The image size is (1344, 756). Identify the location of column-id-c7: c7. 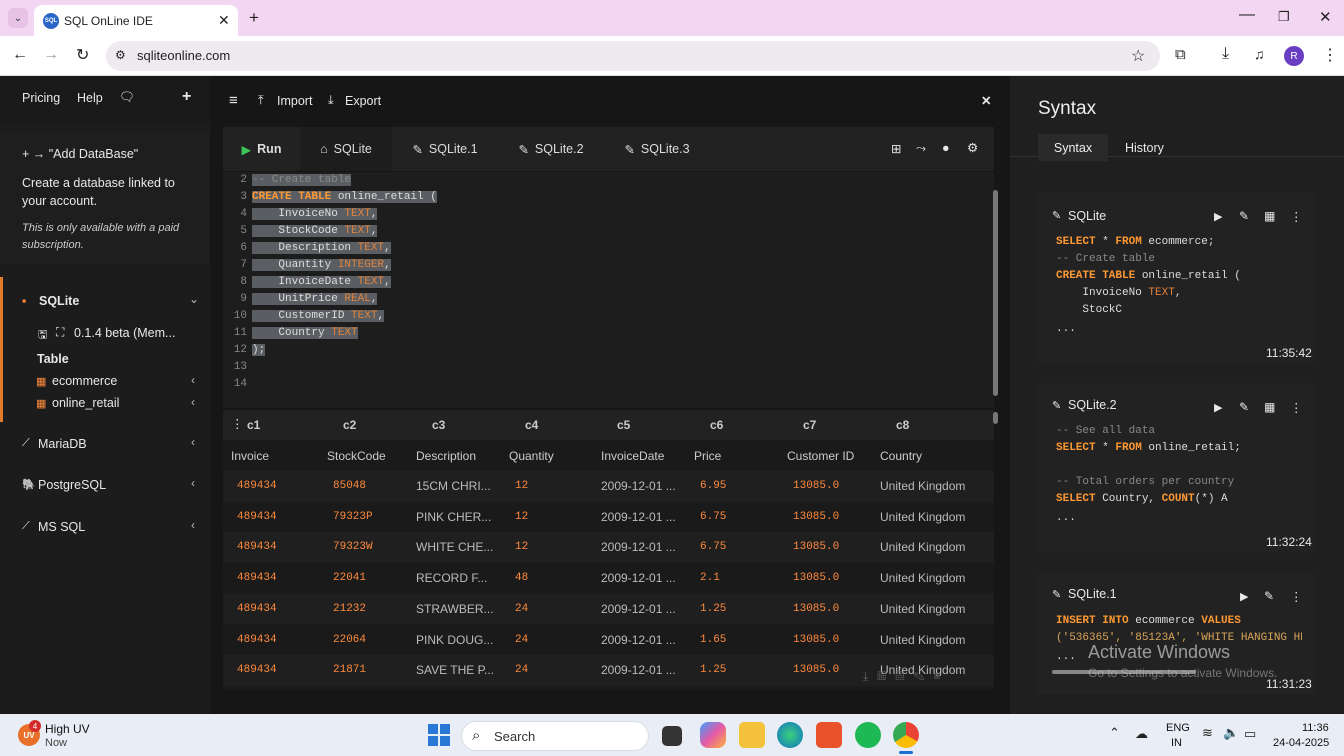
(809, 425).